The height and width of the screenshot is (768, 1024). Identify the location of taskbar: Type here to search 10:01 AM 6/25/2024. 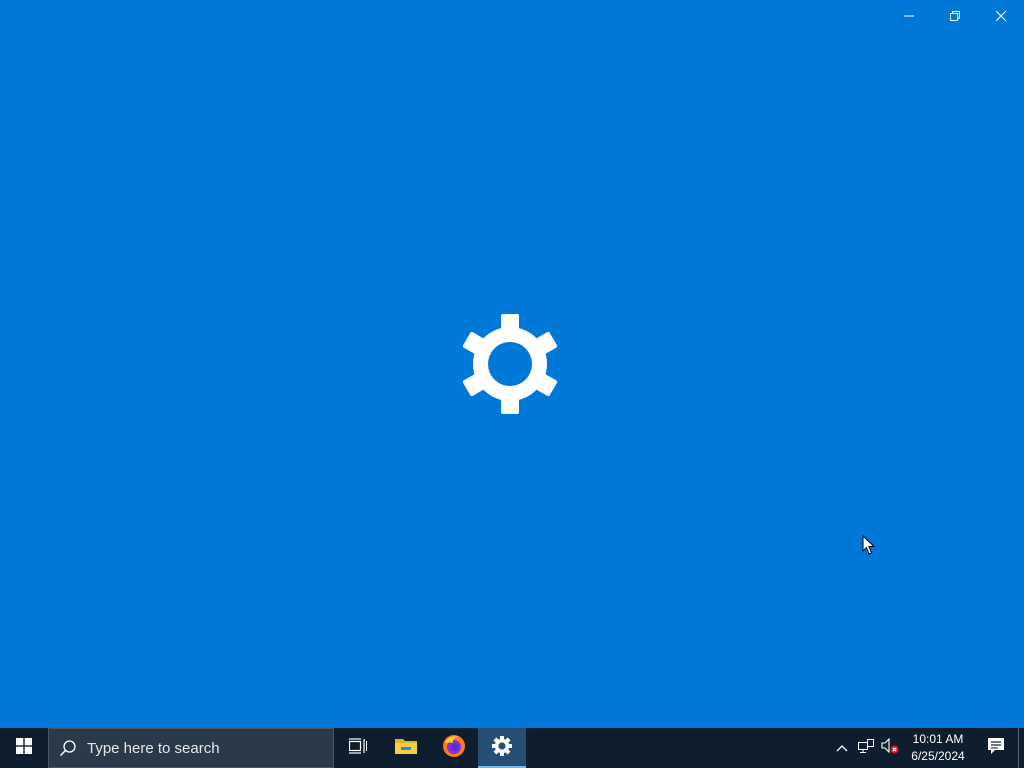
(512, 748).